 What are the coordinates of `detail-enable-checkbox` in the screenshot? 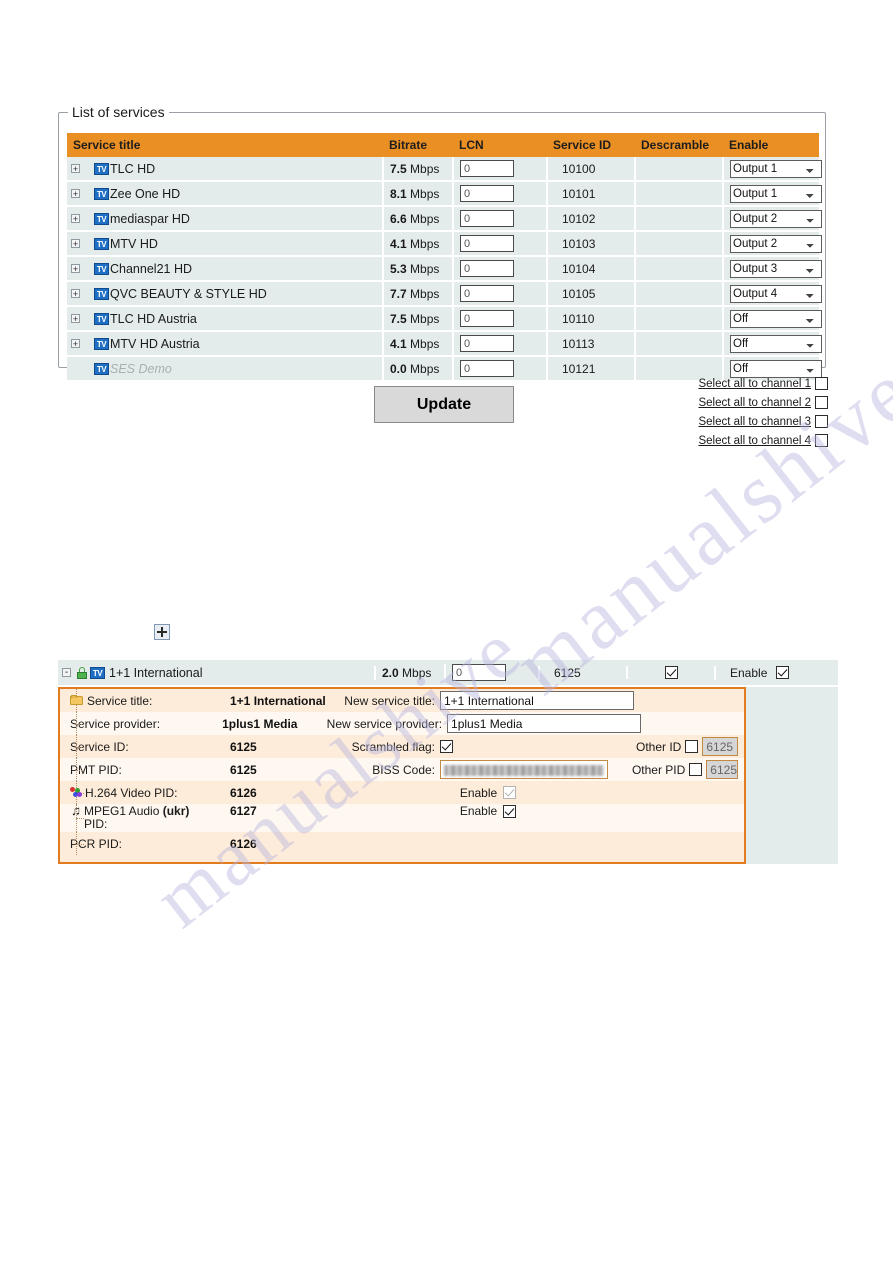 It's located at (783, 672).